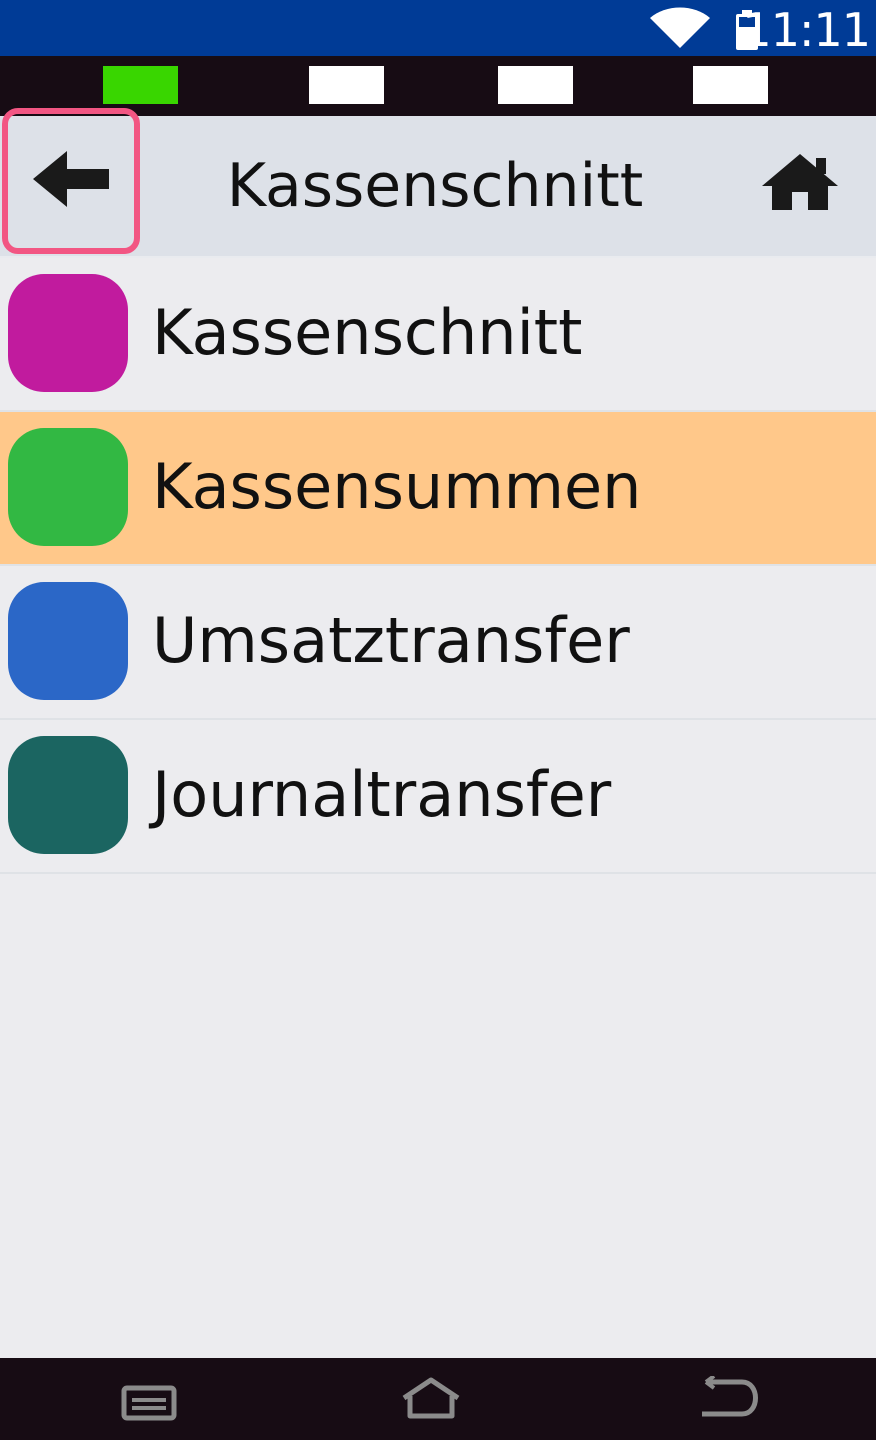 The height and width of the screenshot is (1440, 876). What do you see at coordinates (435, 186) in the screenshot?
I see `page-title: Kassenschnitt` at bounding box center [435, 186].